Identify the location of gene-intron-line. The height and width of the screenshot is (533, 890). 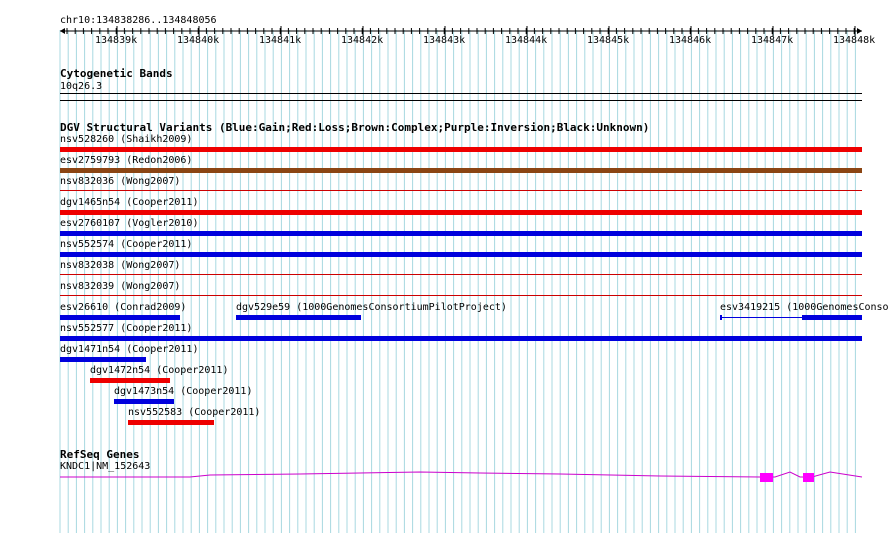
(461, 474).